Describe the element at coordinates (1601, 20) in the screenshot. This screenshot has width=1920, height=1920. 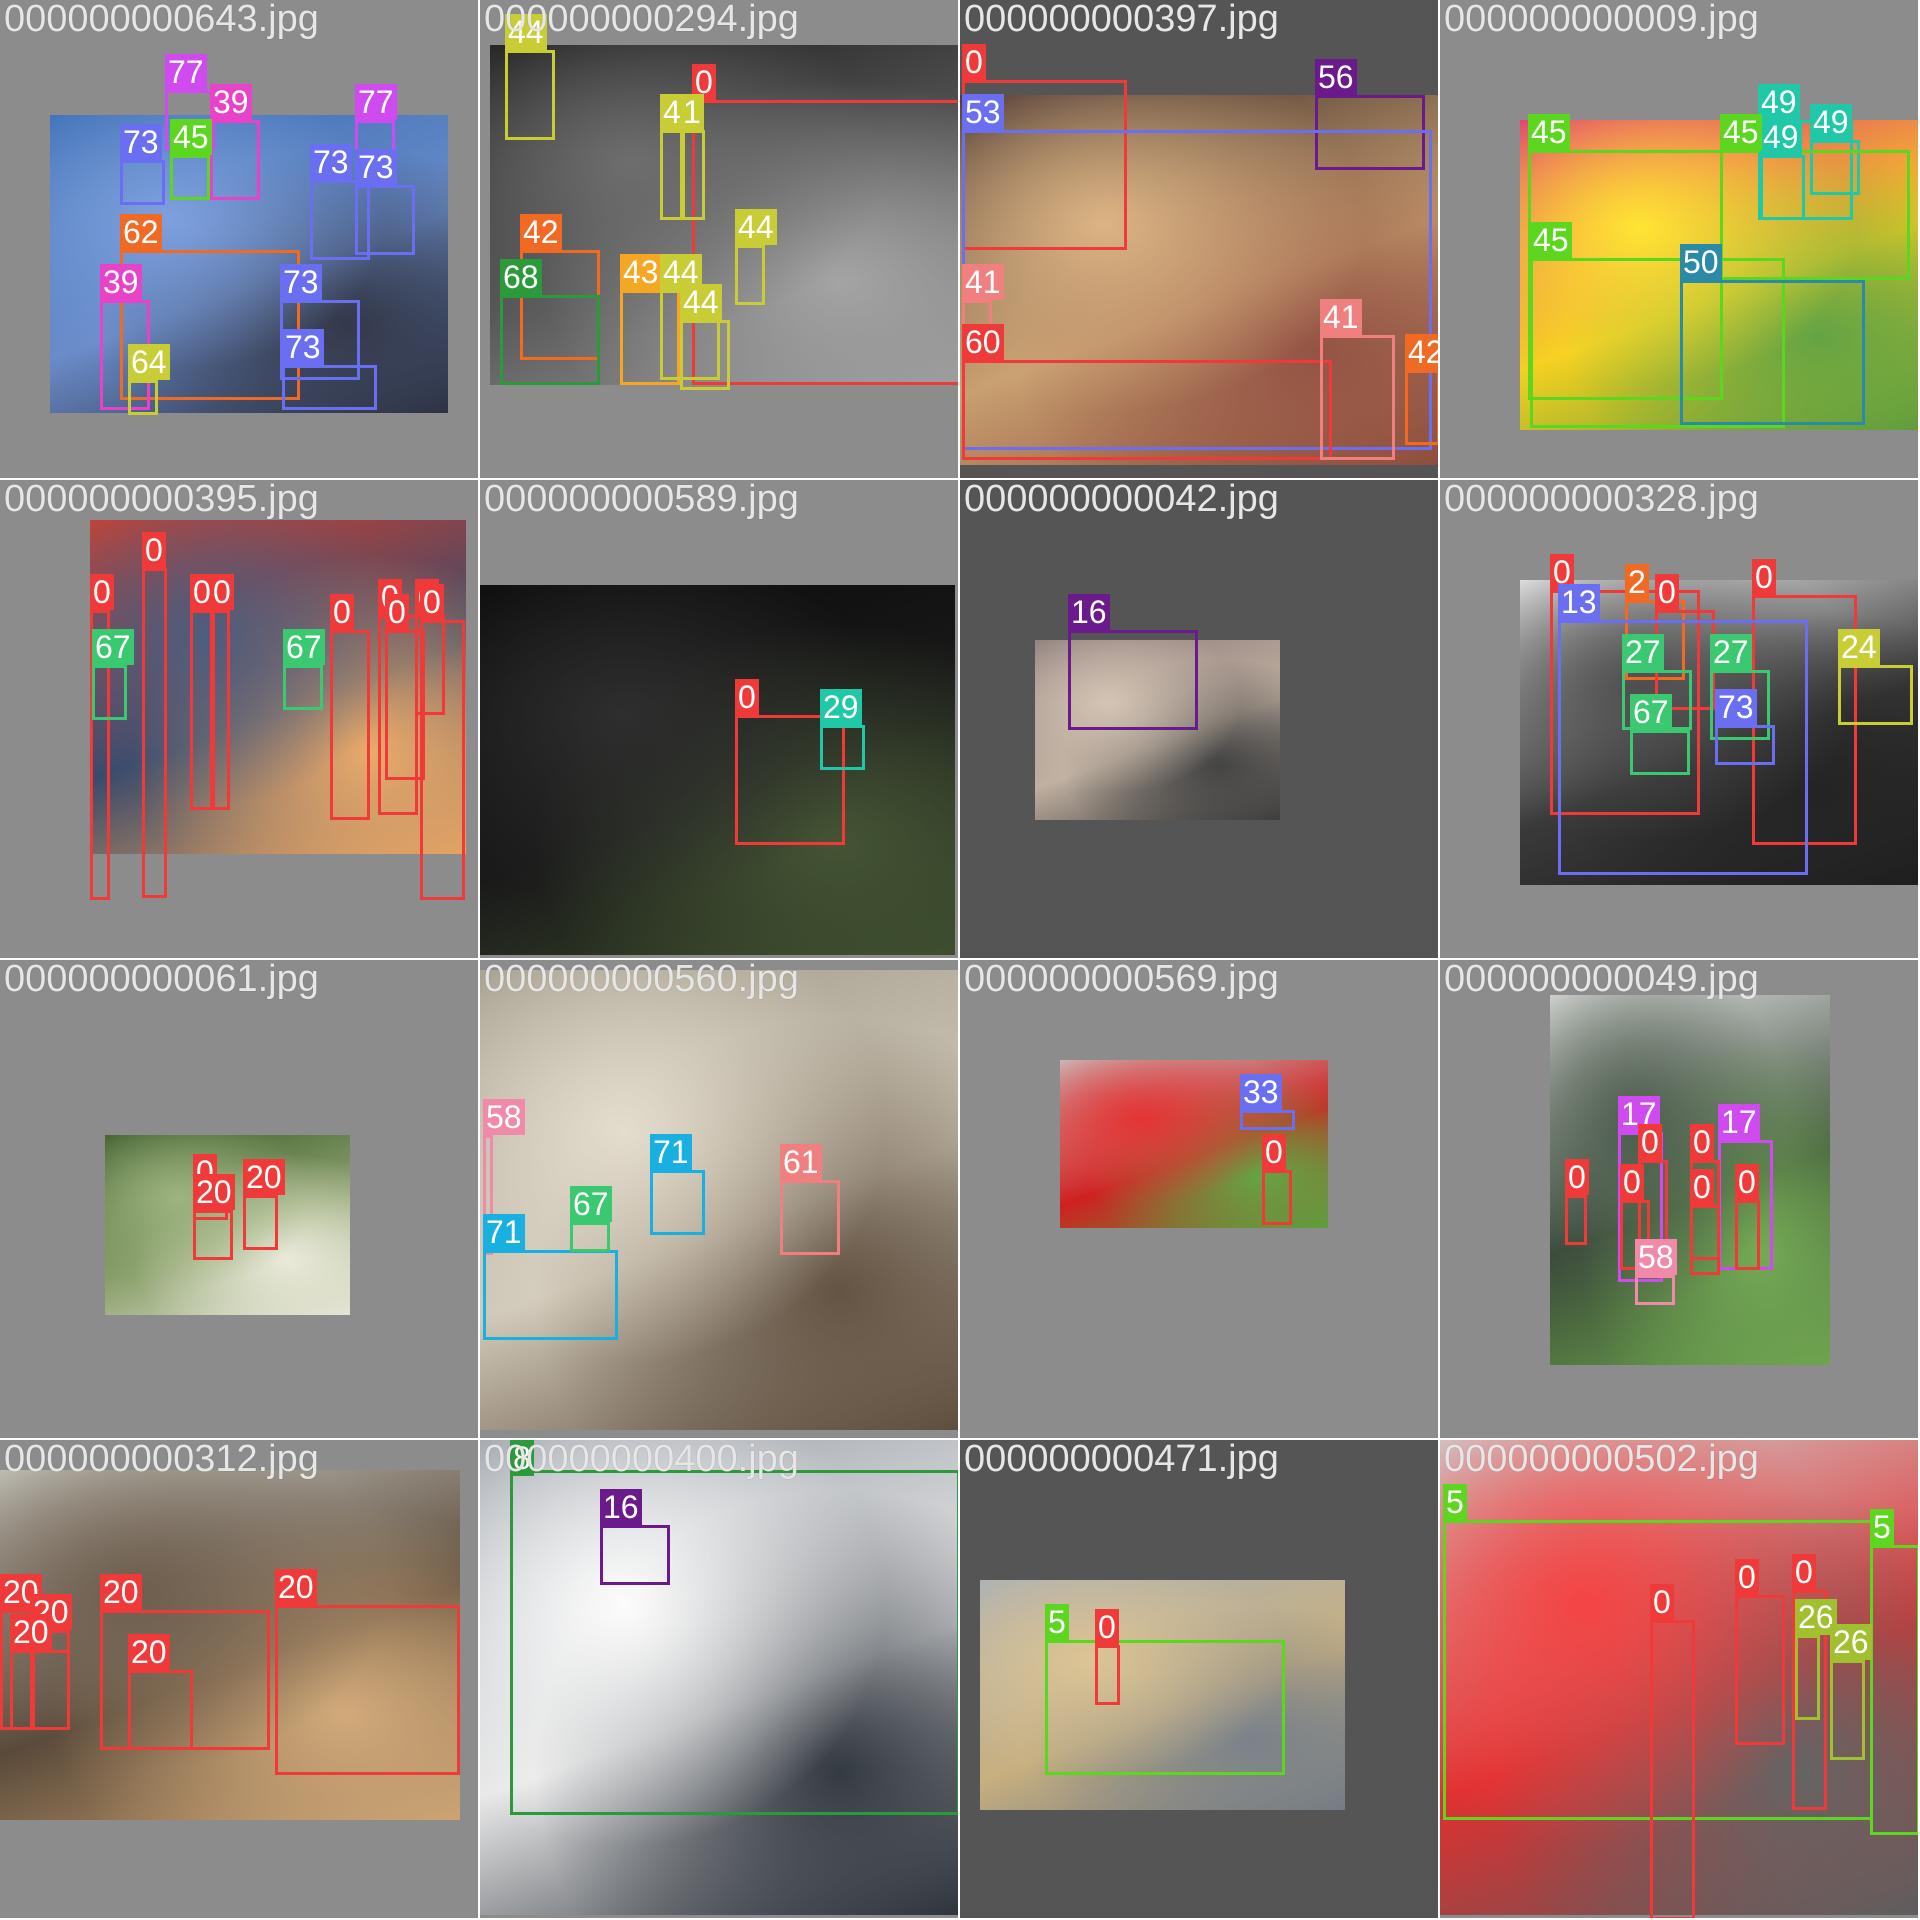
I see `image-filename: 000000000009.jpg` at that location.